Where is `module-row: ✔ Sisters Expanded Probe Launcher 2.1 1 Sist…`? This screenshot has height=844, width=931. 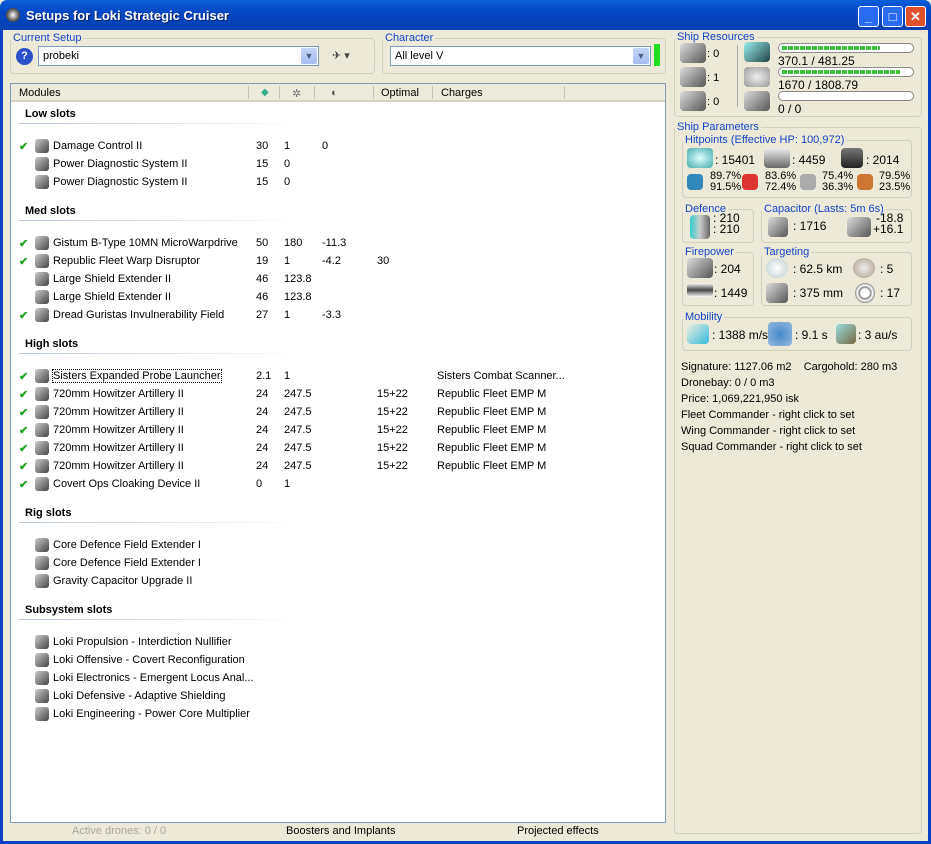
module-row: ✔ Sisters Expanded Probe Launcher 2.1 1 Sist… is located at coordinates (338, 376).